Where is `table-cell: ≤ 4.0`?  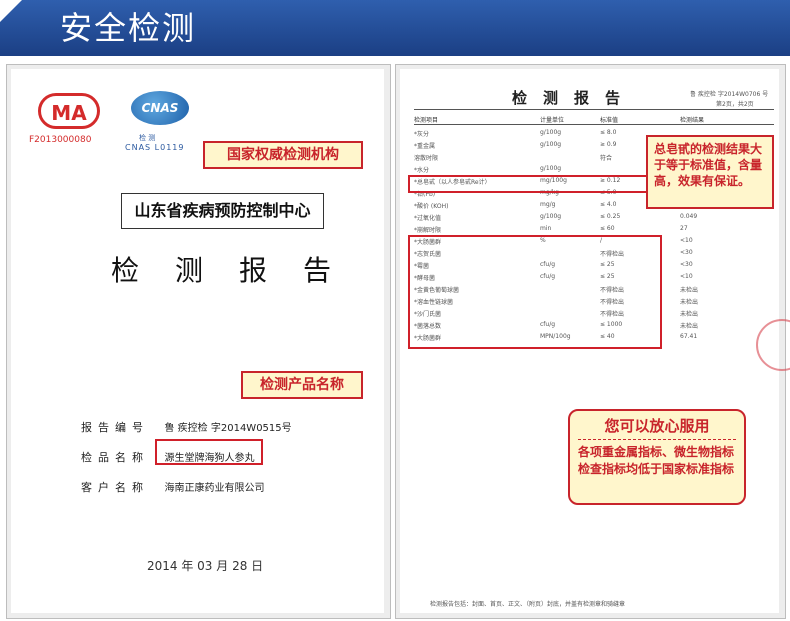 table-cell: ≤ 4.0 is located at coordinates (608, 204).